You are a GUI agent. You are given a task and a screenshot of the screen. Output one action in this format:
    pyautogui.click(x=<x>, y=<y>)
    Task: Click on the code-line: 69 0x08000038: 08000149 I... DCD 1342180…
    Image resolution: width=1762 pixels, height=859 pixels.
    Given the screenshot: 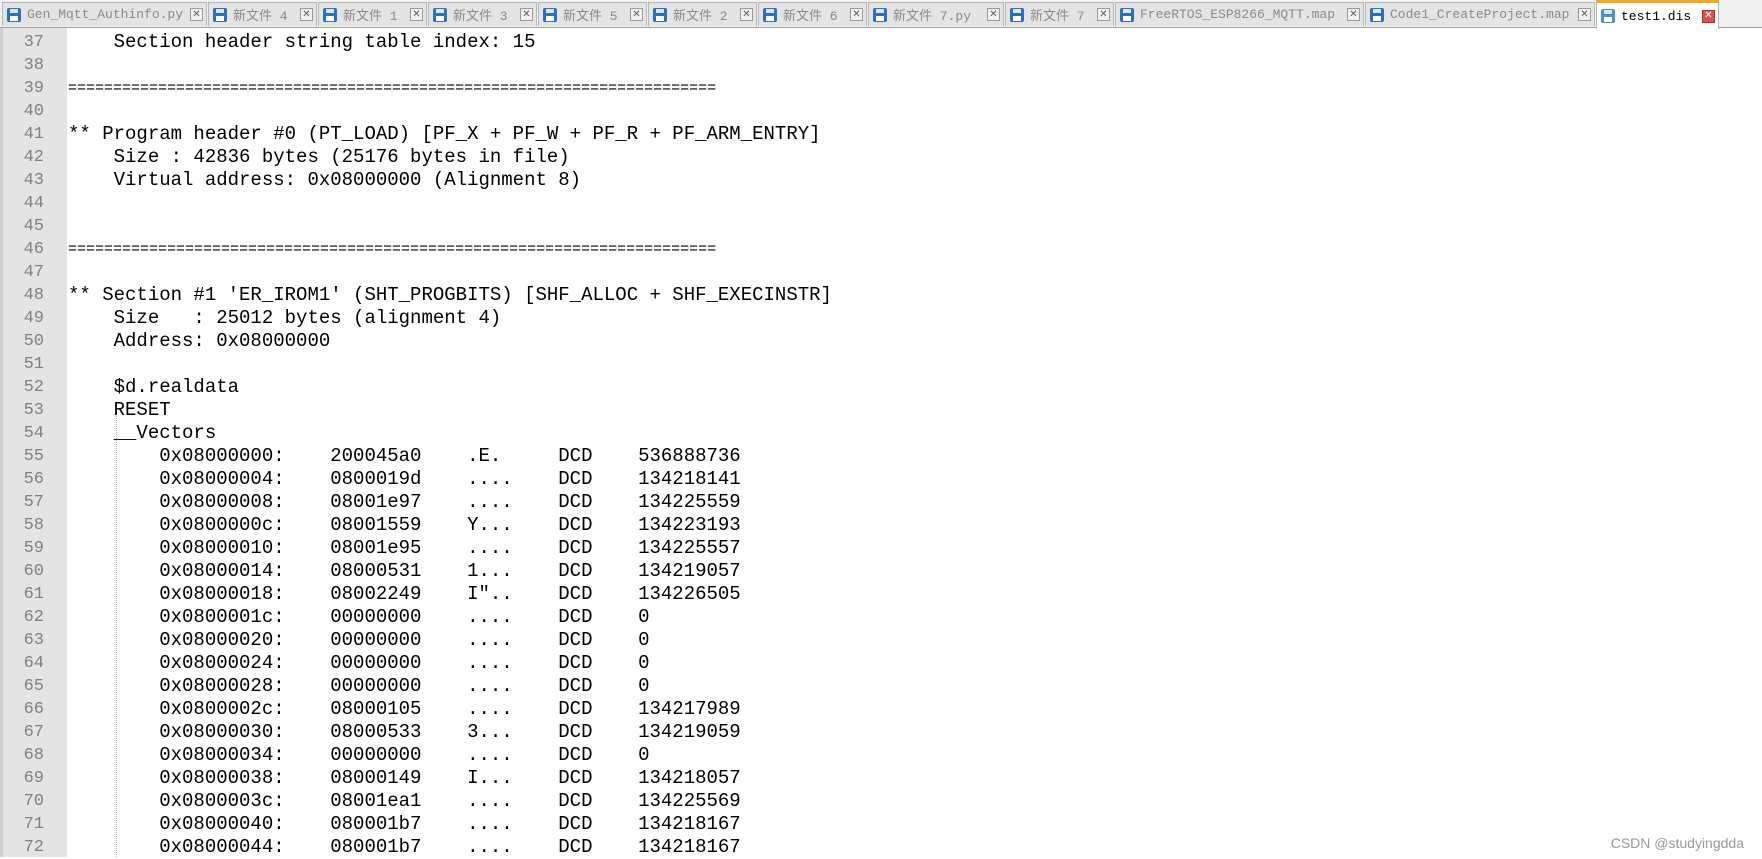 What is the action you would take?
    pyautogui.click(x=881, y=778)
    